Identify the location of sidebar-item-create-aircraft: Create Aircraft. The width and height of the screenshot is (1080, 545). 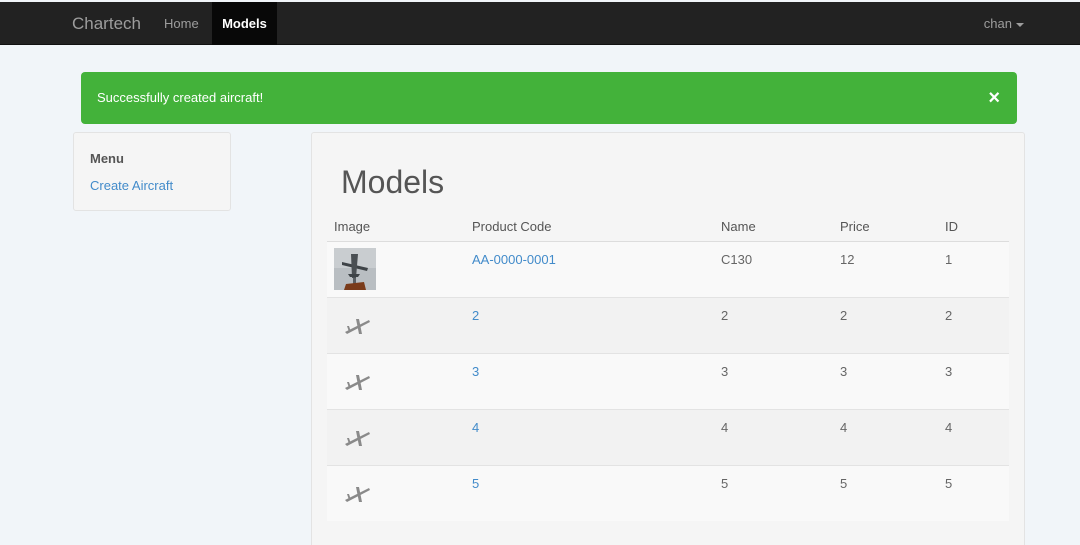
(131, 185).